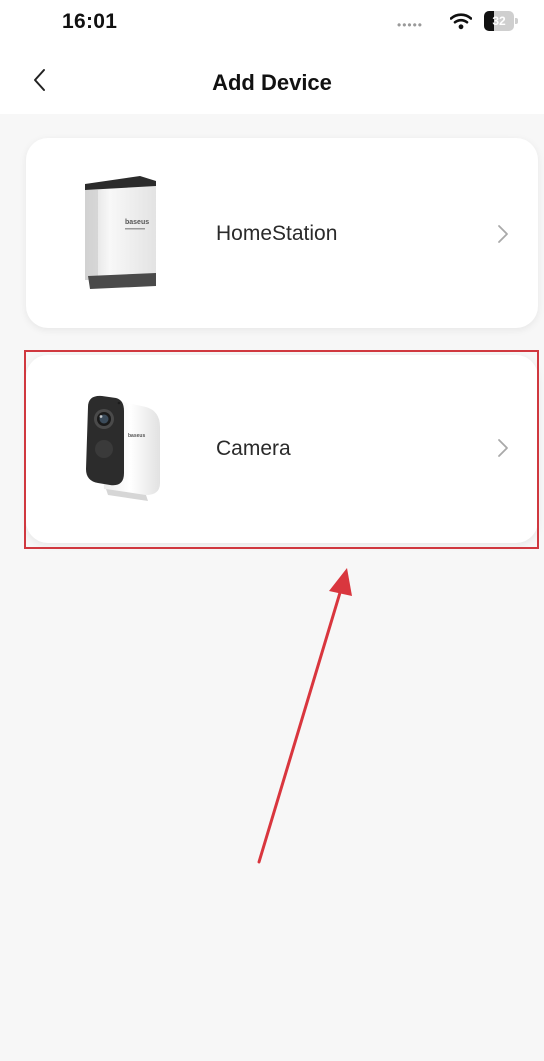 Image resolution: width=544 pixels, height=1061 pixels. I want to click on device-label-camera: Camera, so click(253, 448).